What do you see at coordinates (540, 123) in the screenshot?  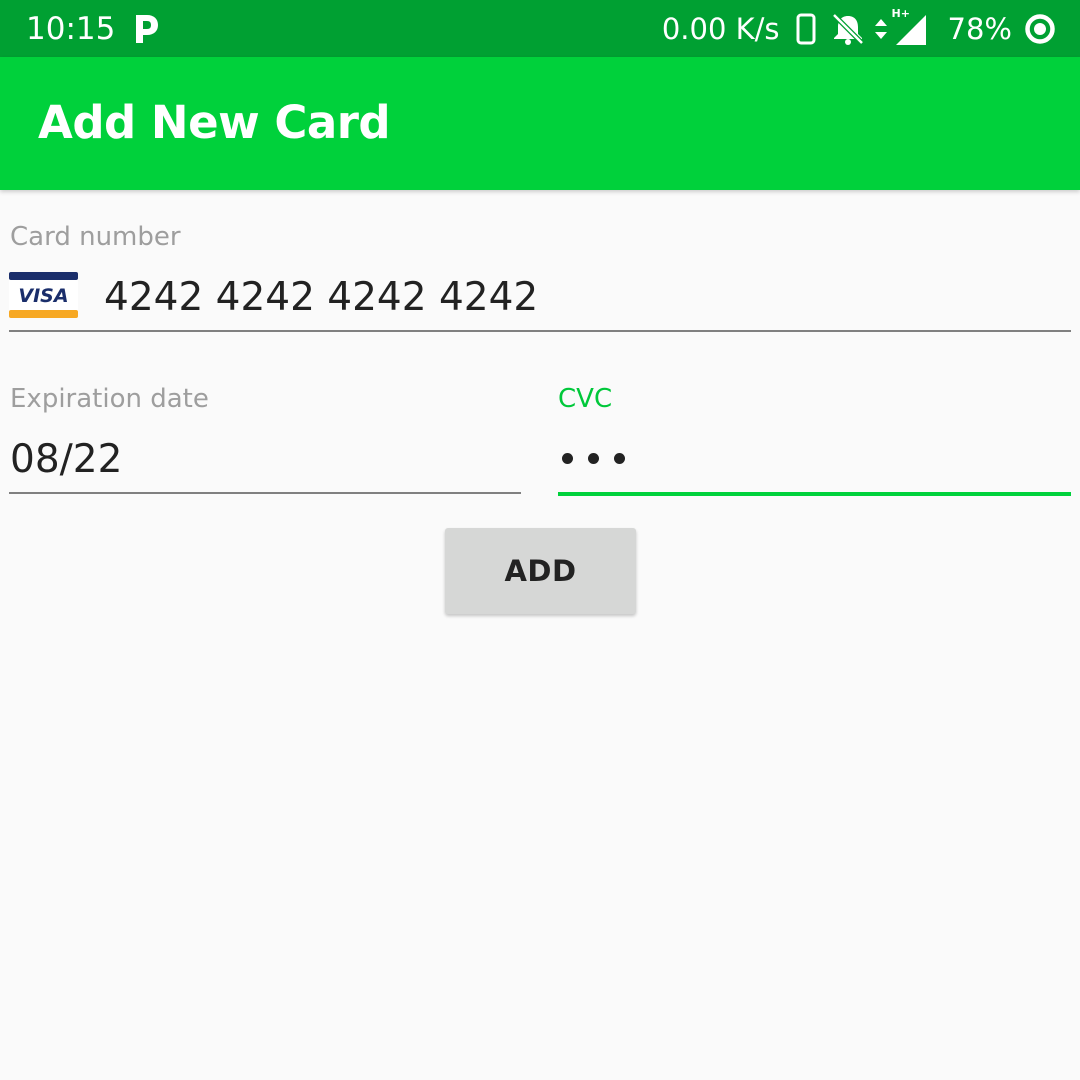 I see `app-bar: Add New Card` at bounding box center [540, 123].